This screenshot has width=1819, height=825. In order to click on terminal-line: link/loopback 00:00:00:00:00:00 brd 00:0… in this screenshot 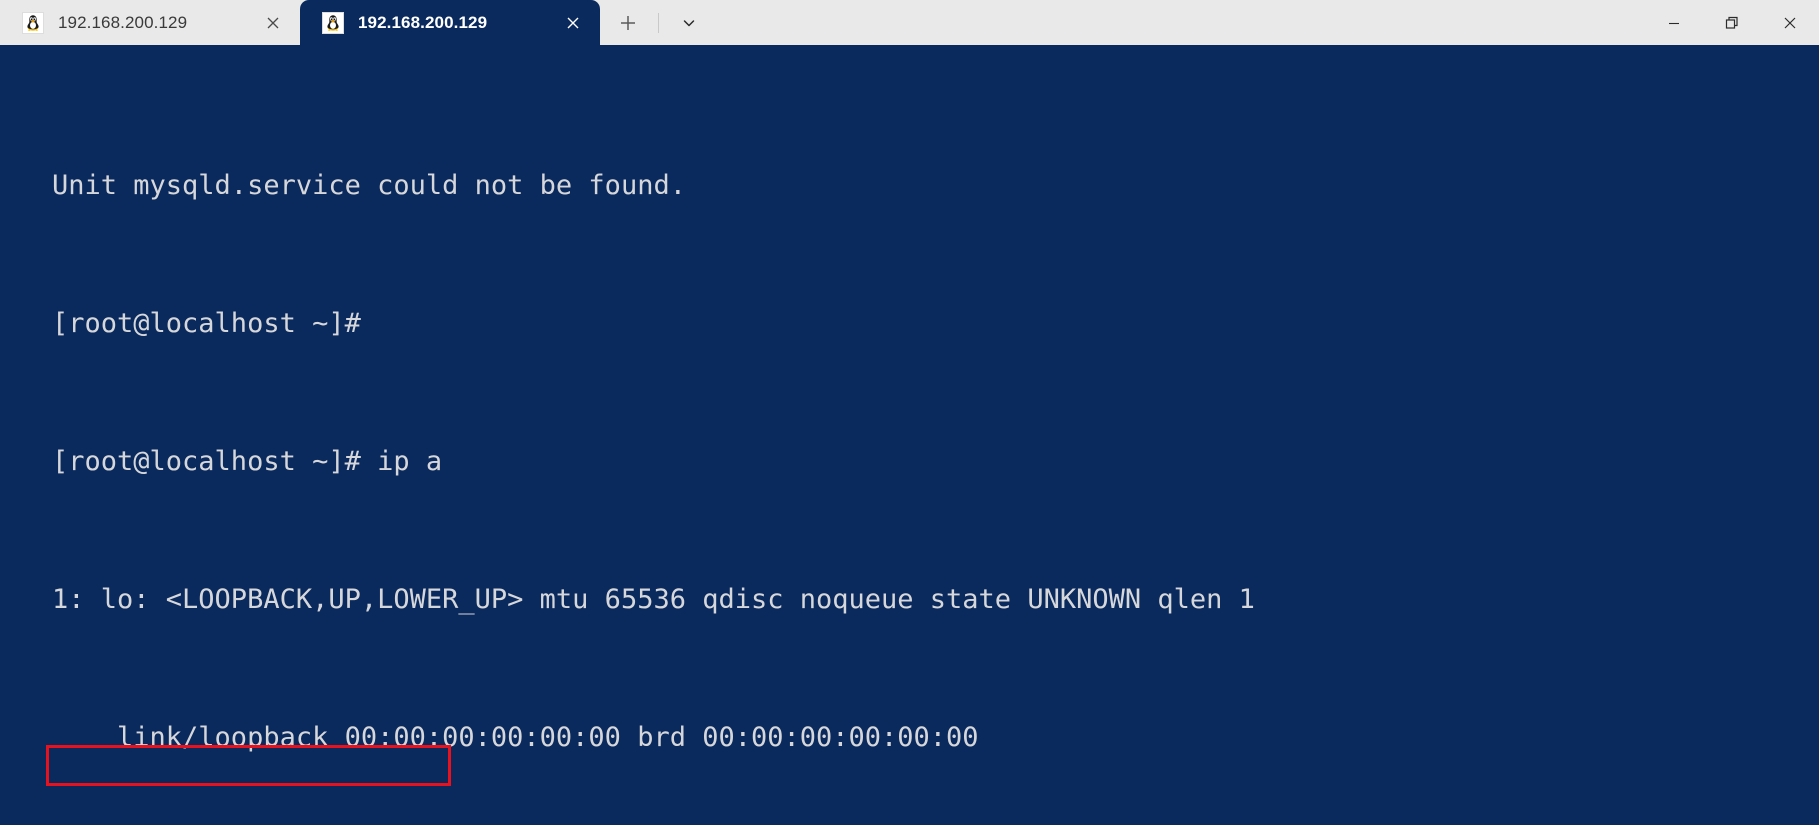, I will do `click(515, 737)`.